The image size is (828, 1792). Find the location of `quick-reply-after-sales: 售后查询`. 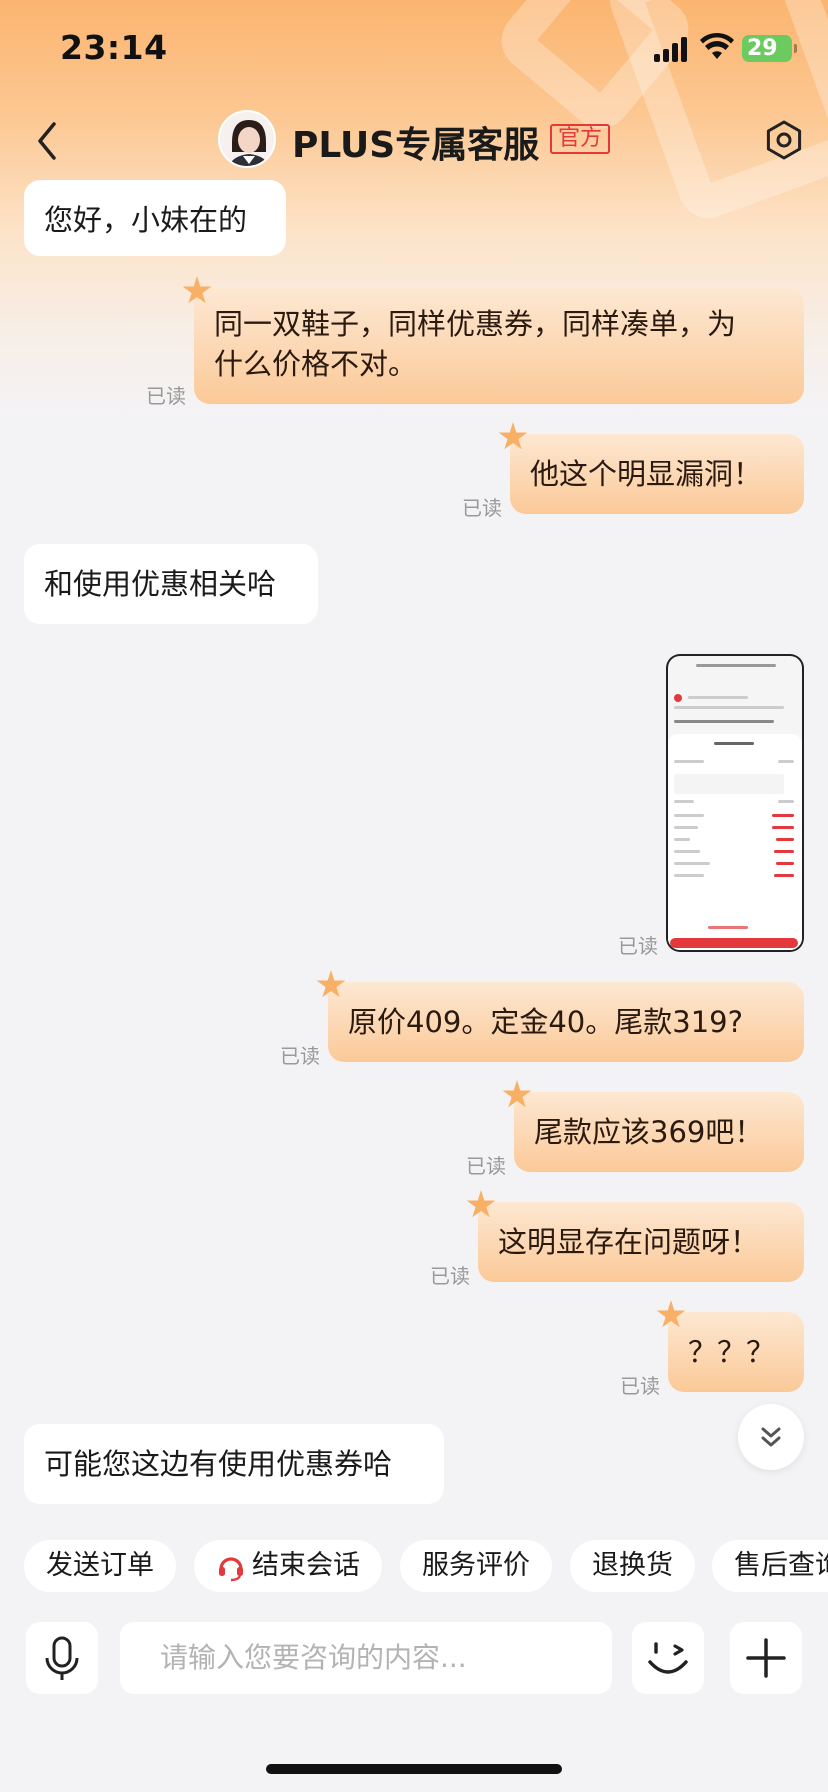

quick-reply-after-sales: 售后查询 is located at coordinates (770, 1566).